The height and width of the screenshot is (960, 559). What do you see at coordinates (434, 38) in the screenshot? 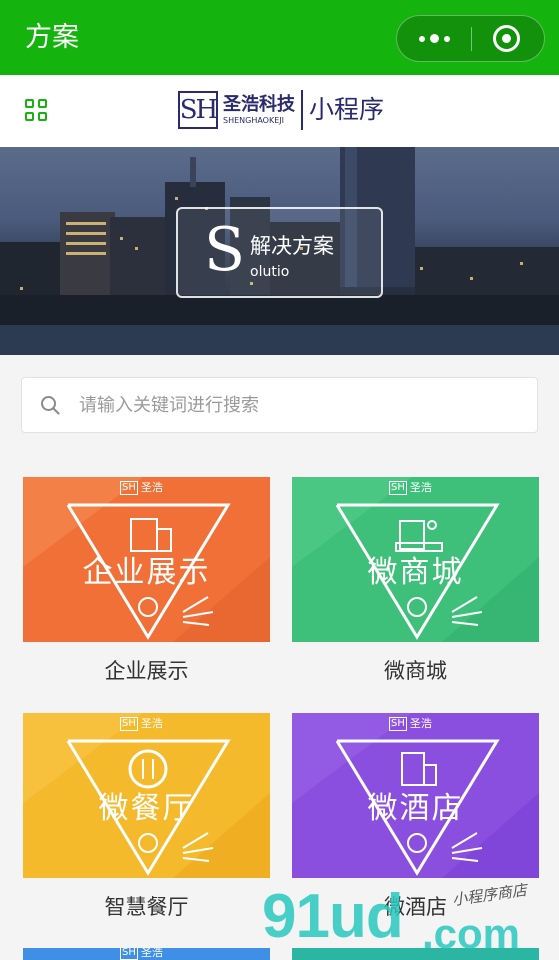
I see `more-button` at bounding box center [434, 38].